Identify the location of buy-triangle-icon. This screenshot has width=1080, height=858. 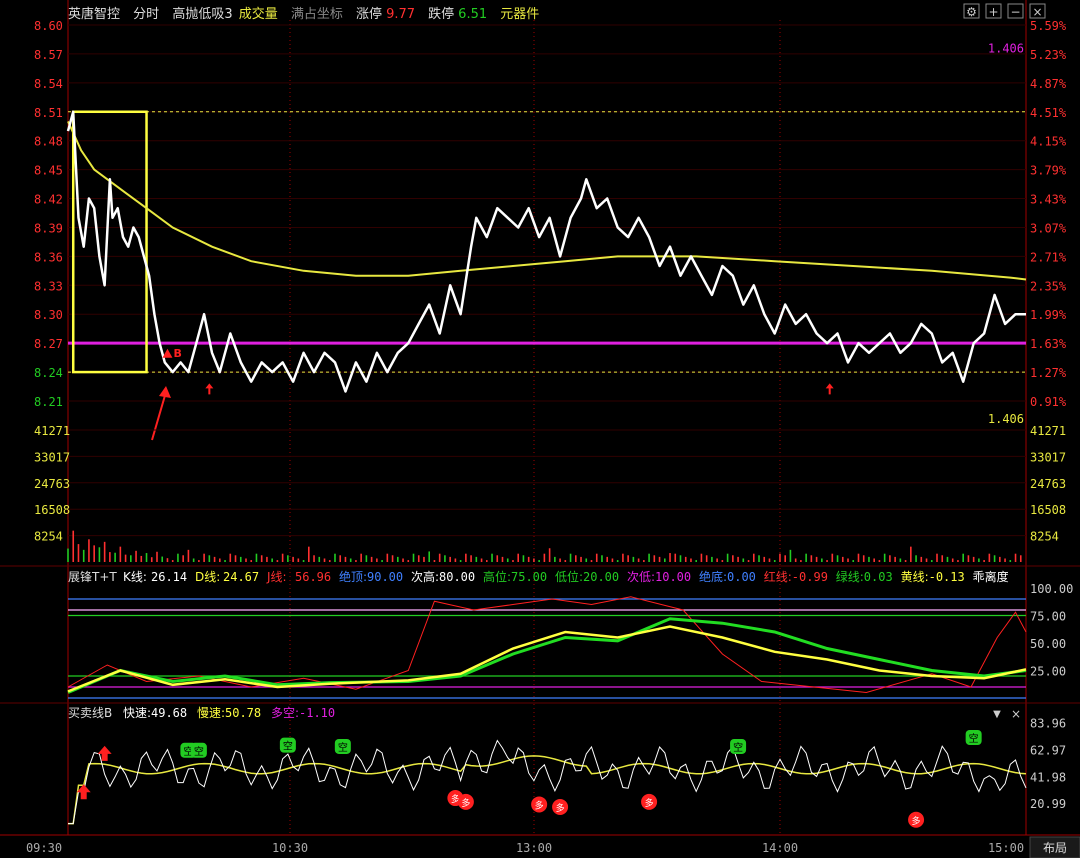
(167, 353).